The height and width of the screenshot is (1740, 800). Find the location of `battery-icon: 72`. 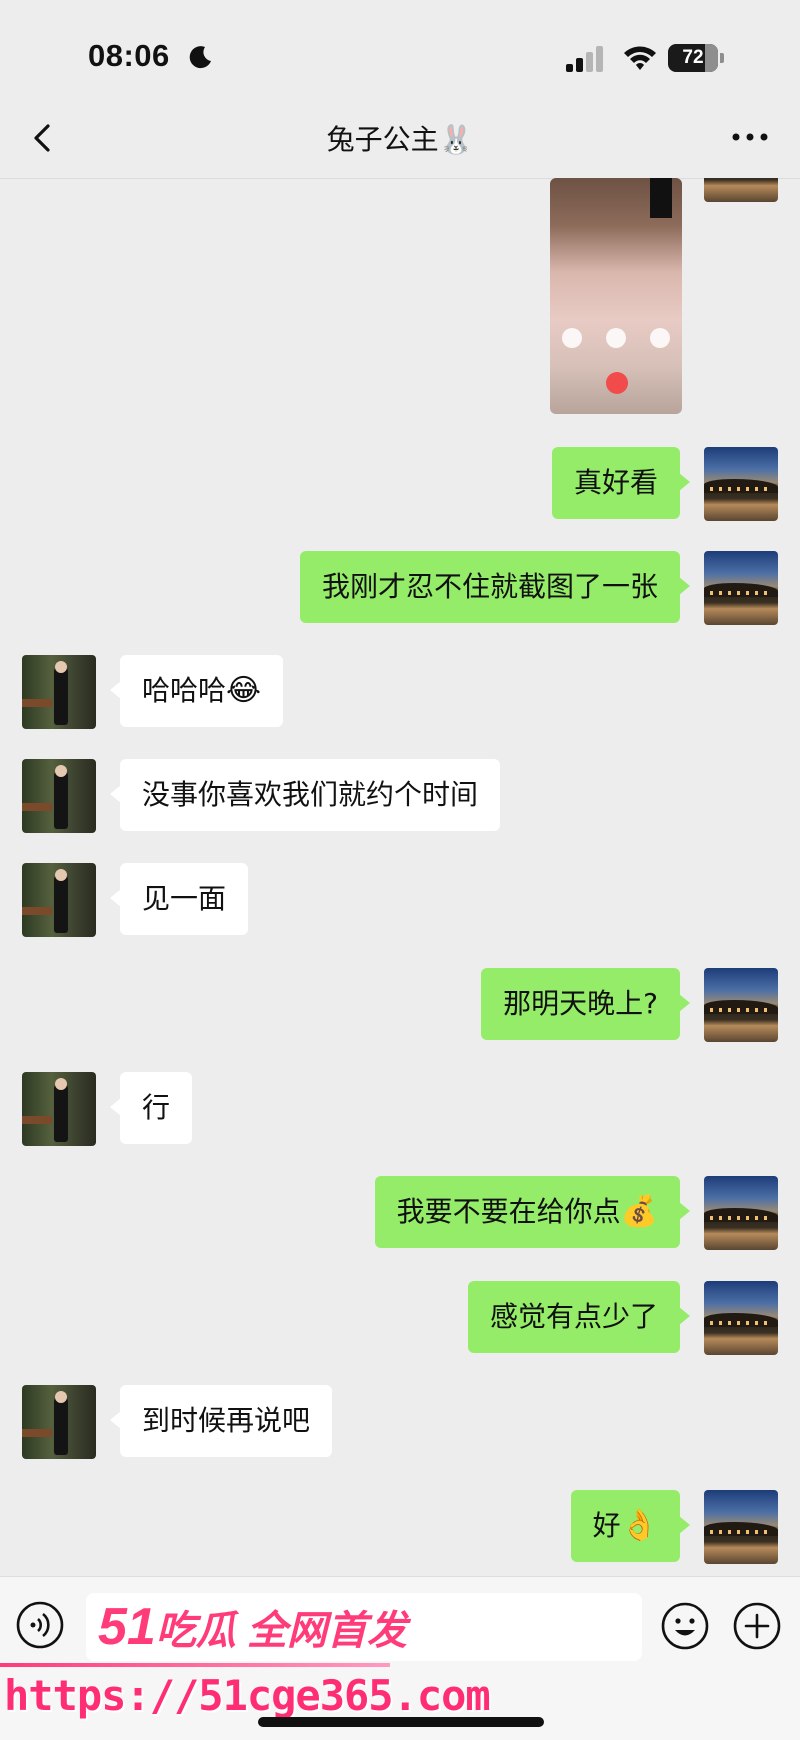

battery-icon: 72 is located at coordinates (697, 58).